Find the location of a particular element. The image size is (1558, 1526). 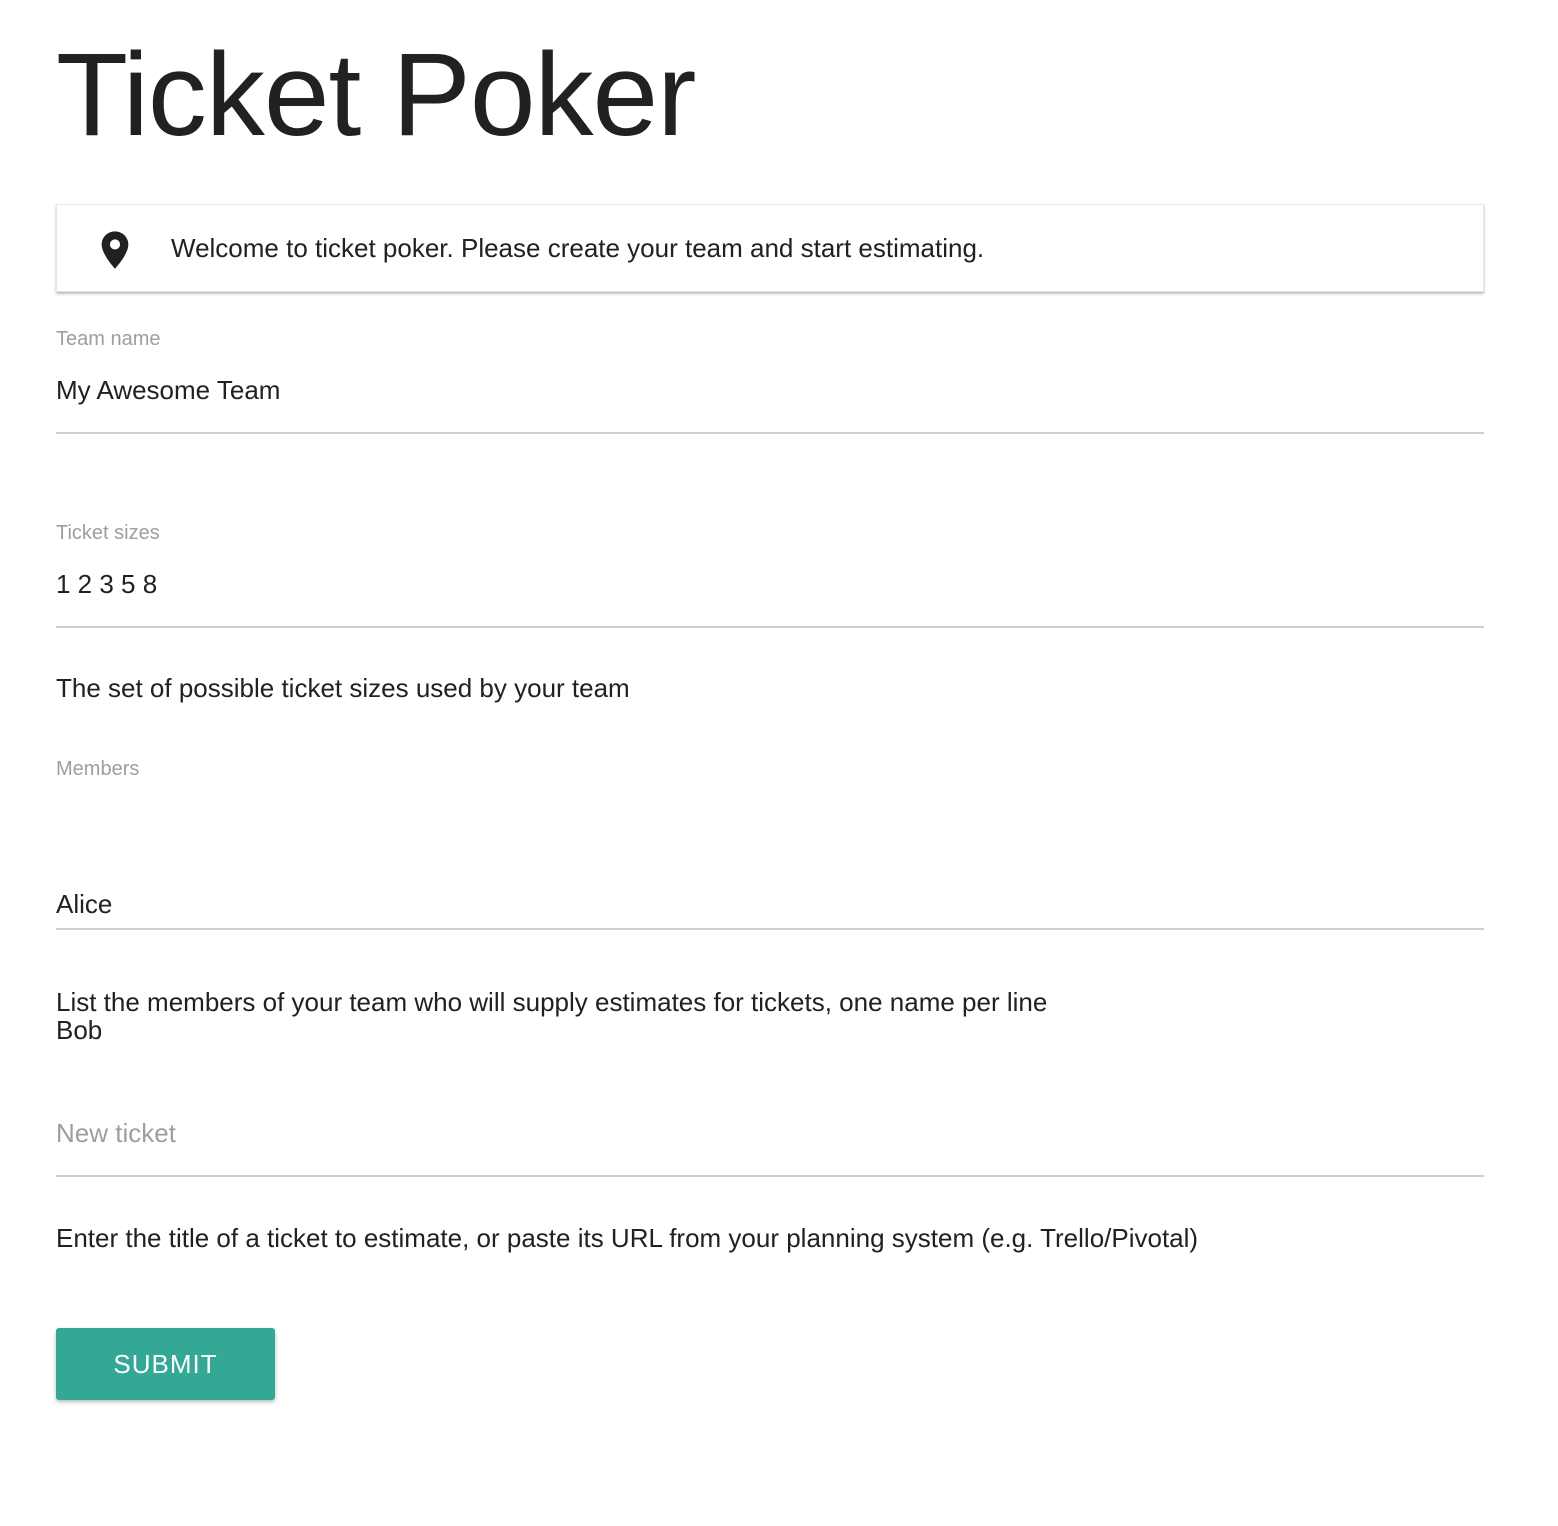

team-name-label: Team name is located at coordinates (108, 339).